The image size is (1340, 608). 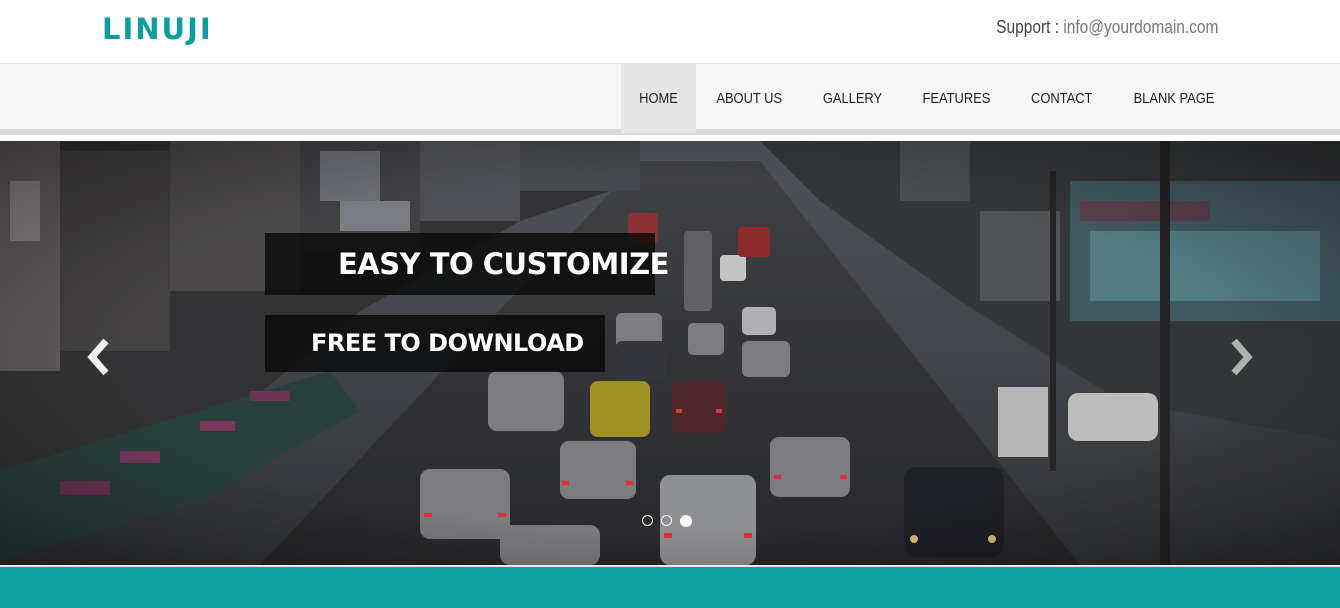 What do you see at coordinates (467, 264) in the screenshot?
I see `slide-caption-title: EASY TO CUSTOMIZE` at bounding box center [467, 264].